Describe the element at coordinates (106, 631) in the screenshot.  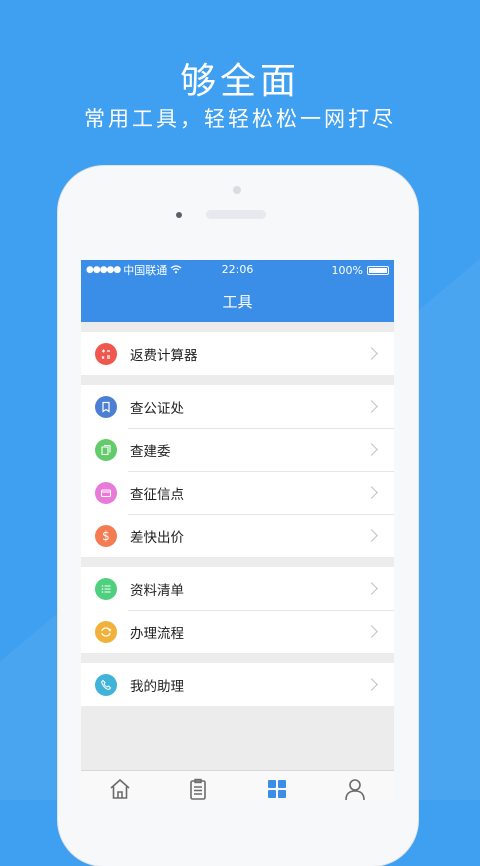
I see `cycle-icon` at that location.